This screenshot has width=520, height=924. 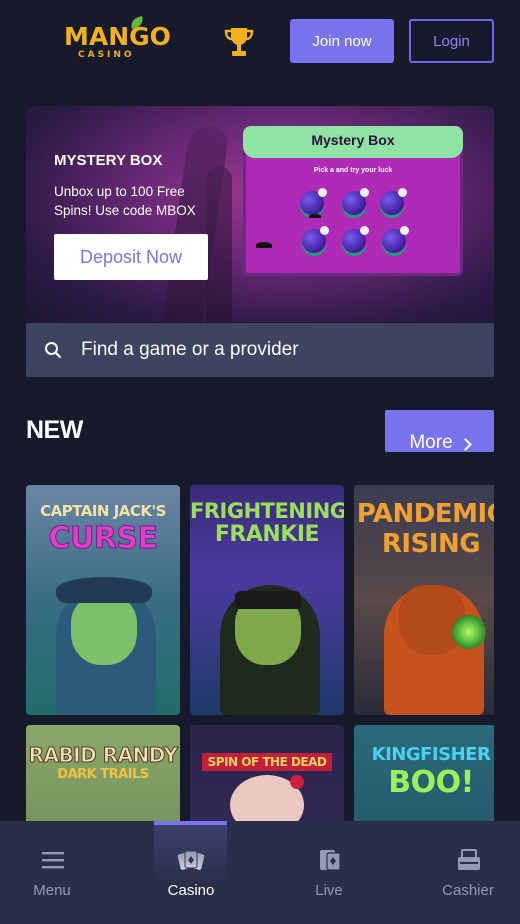 I want to click on nav-label-live: Live, so click(x=329, y=890).